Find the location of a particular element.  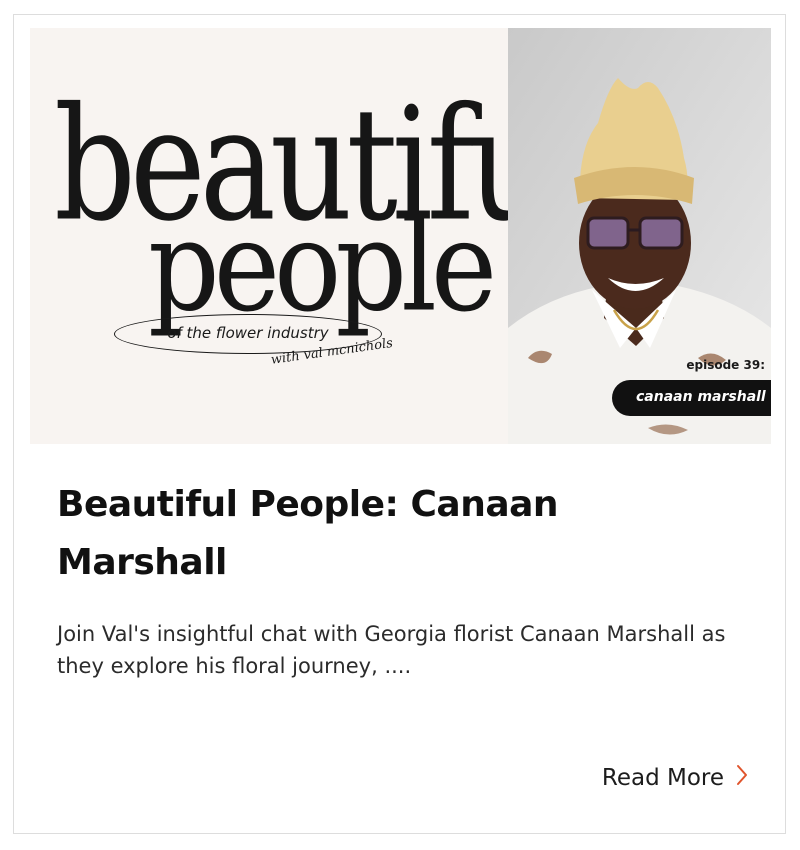

post-title: Beautiful People: Canaan Marshall is located at coordinates (337, 534).